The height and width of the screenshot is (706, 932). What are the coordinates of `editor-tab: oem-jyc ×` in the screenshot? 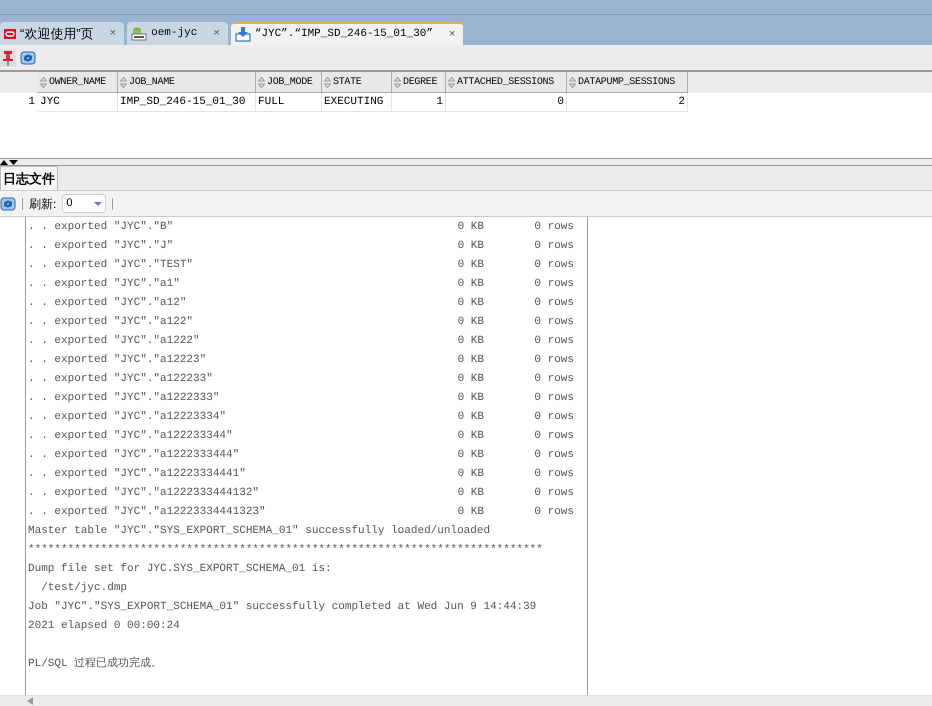 It's located at (177, 33).